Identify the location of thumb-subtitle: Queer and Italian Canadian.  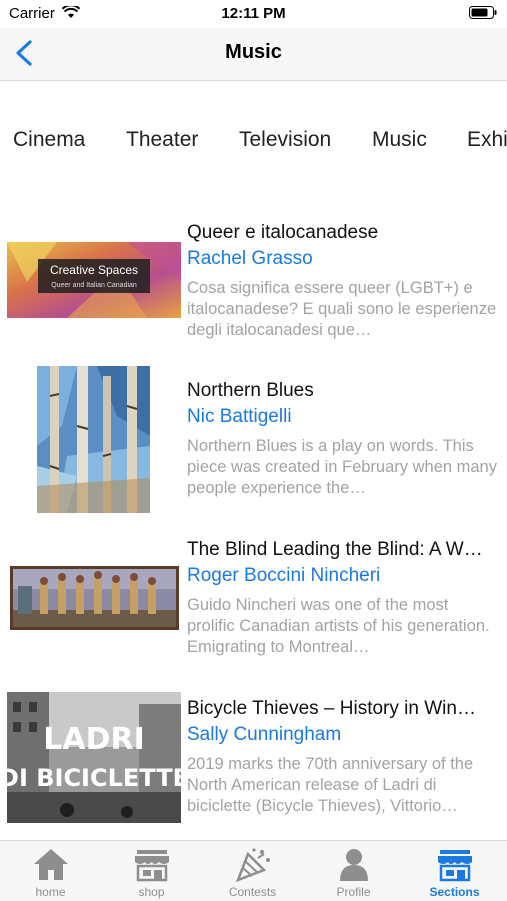
(94, 285).